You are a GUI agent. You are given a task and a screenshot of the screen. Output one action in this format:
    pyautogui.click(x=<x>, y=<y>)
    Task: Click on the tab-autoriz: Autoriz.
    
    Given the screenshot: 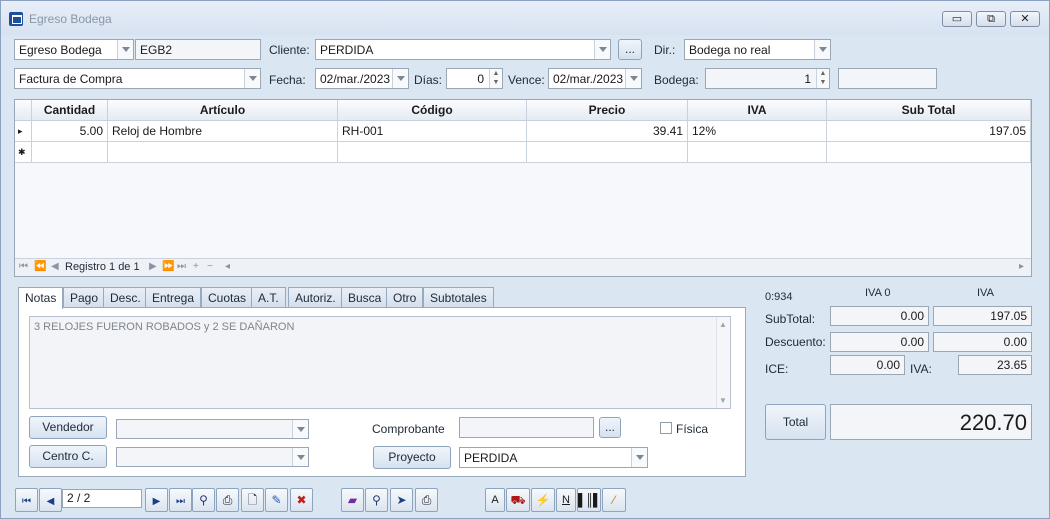 What is the action you would take?
    pyautogui.click(x=315, y=297)
    